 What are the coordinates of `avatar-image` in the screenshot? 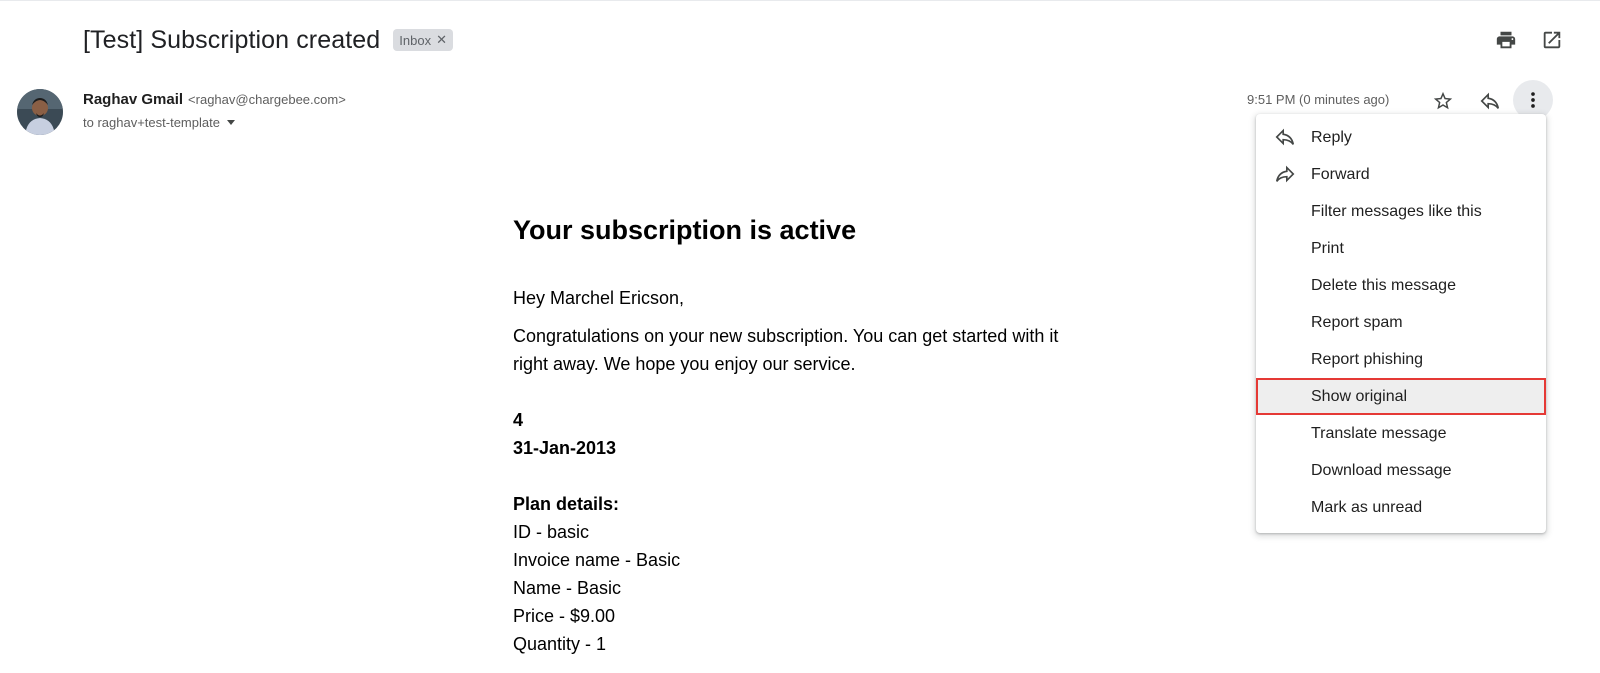 It's located at (40, 112).